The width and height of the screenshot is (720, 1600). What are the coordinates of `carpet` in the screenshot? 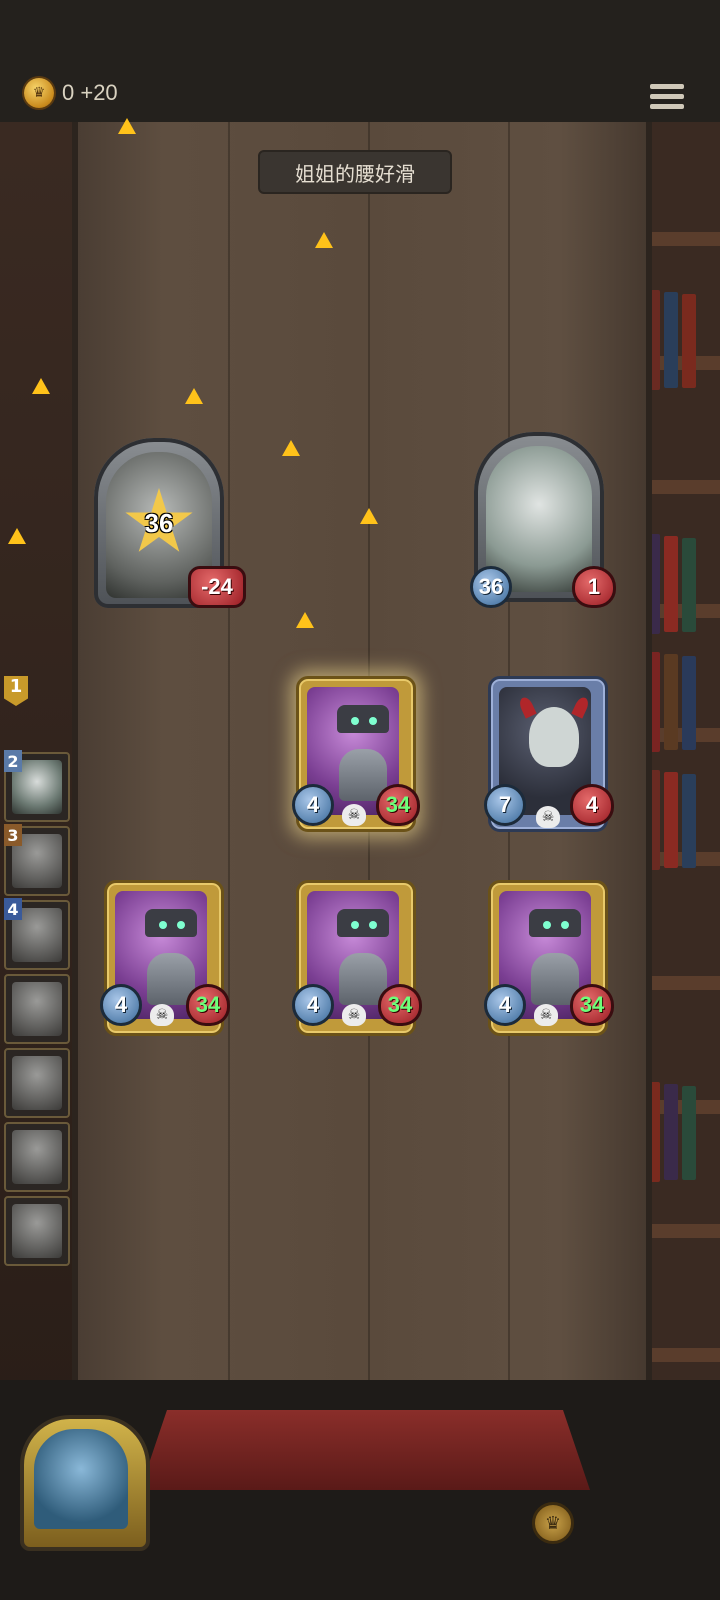 It's located at (365, 1450).